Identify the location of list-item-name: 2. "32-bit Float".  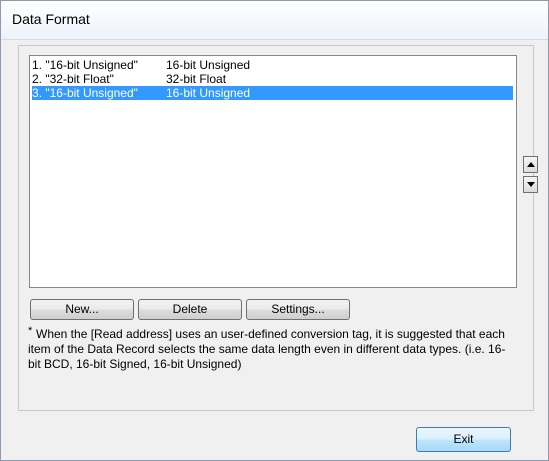
(73, 79).